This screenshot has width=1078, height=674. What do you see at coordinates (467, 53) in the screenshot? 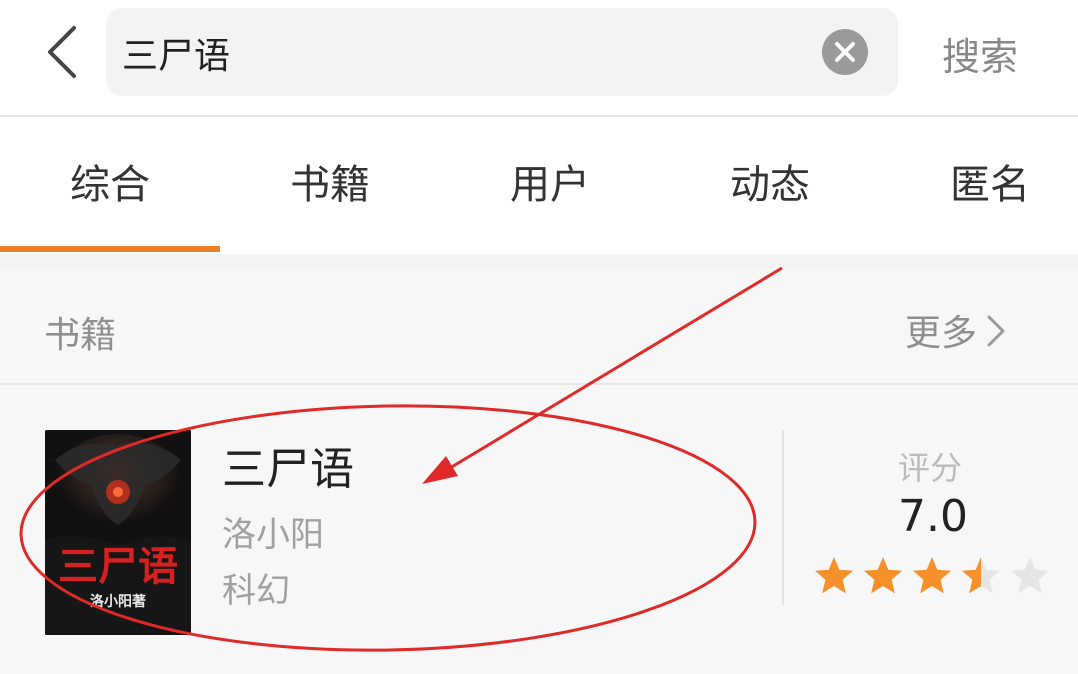
I see `search-input` at bounding box center [467, 53].